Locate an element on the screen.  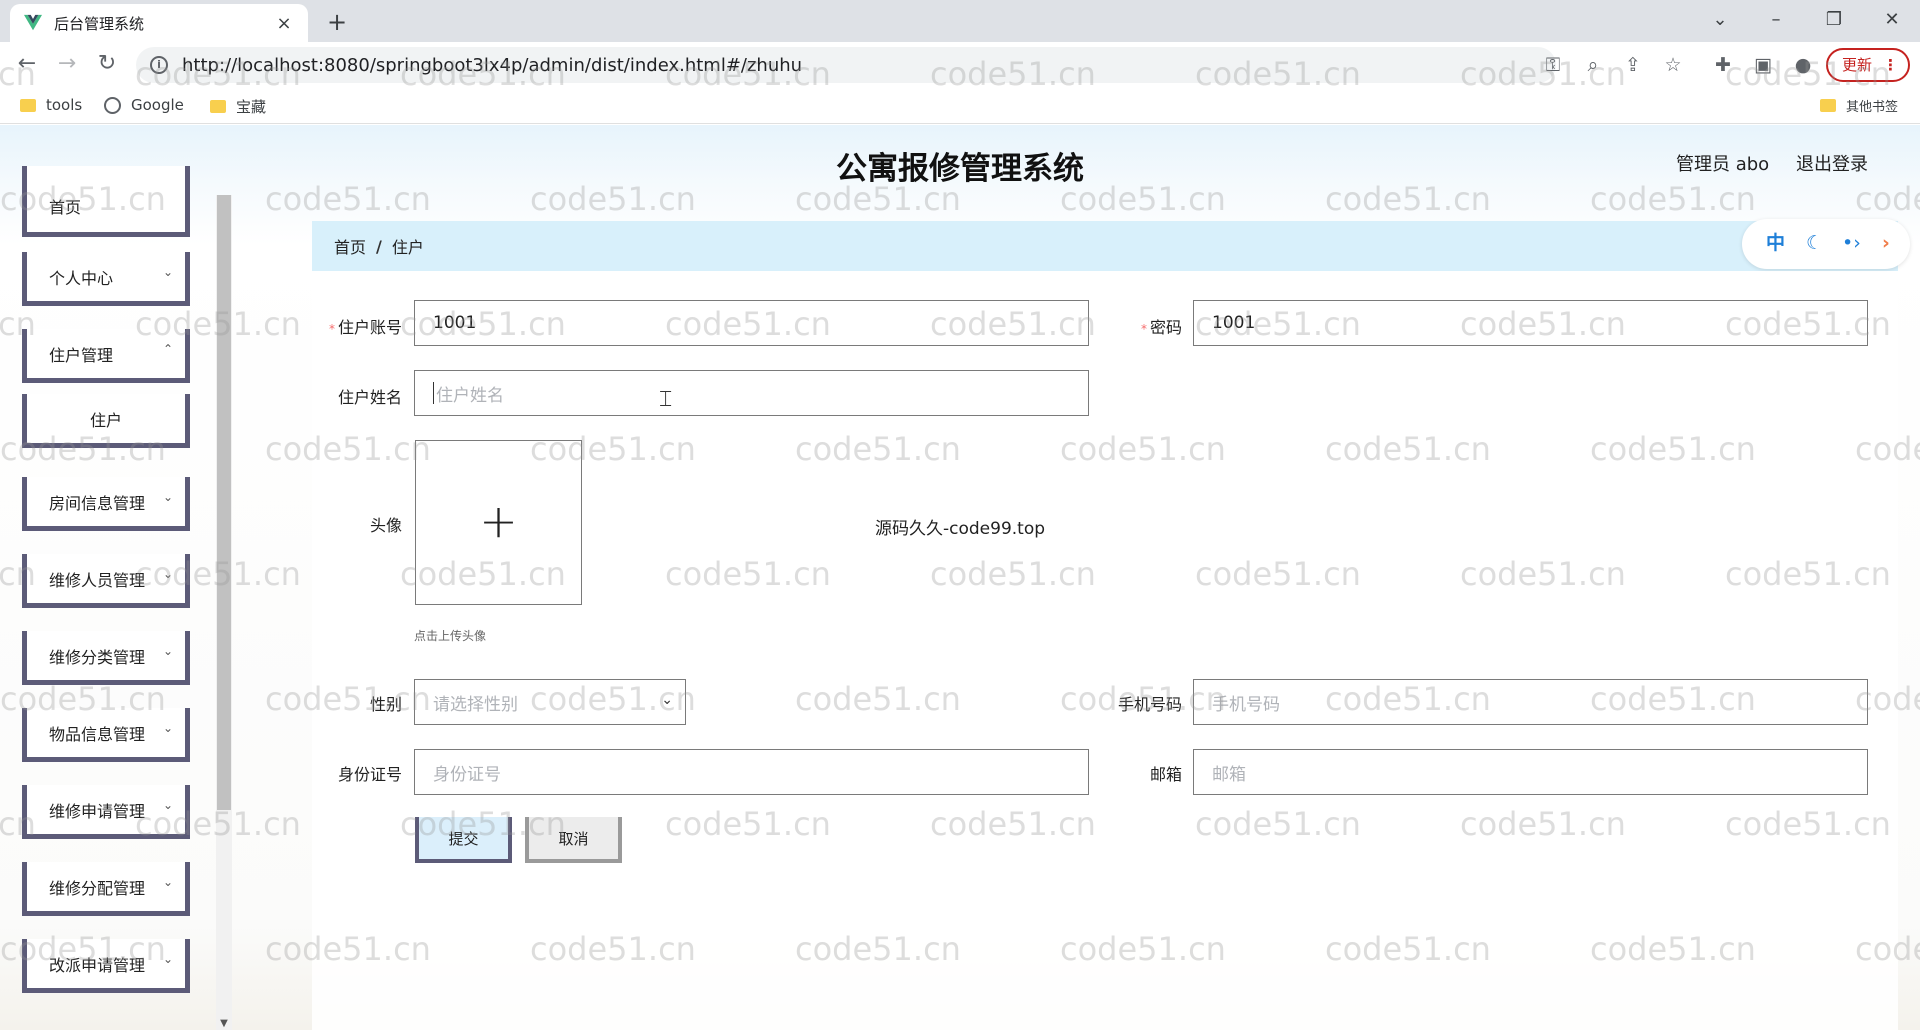
zoom-icon: ⌕ is located at coordinates (1593, 65).